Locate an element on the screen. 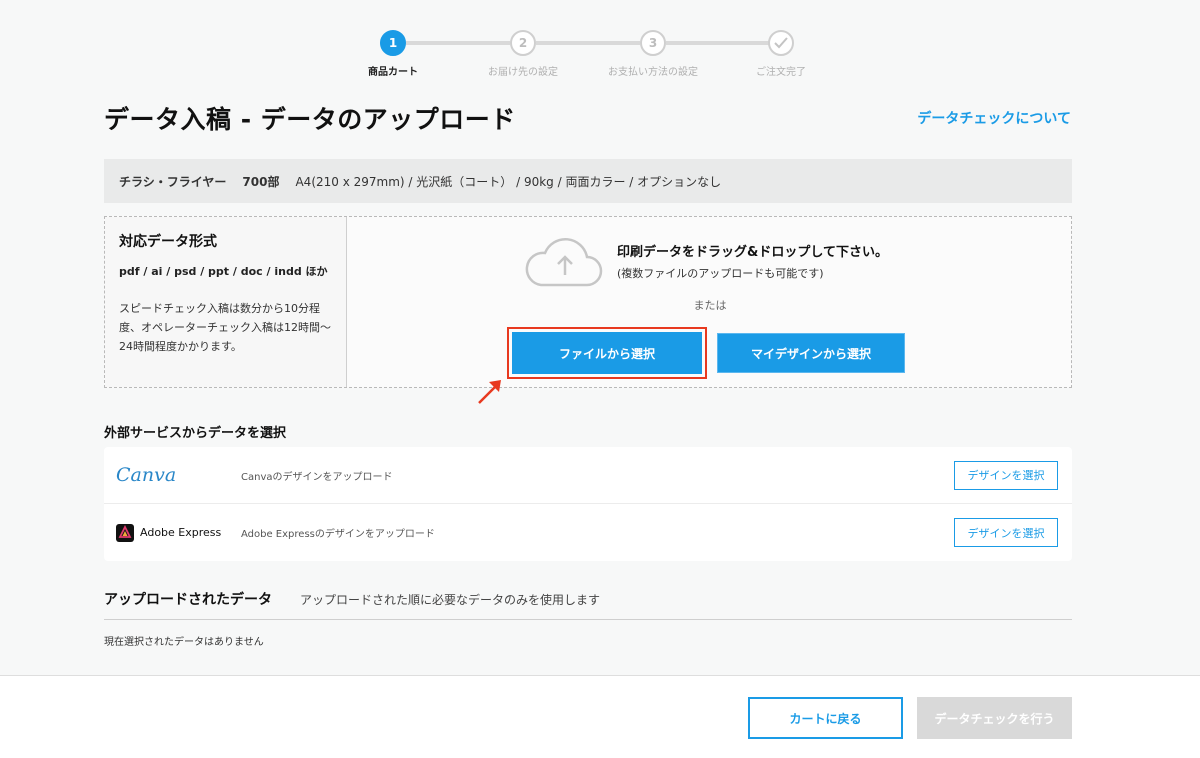  step-1-label: 商品カート is located at coordinates (393, 72).